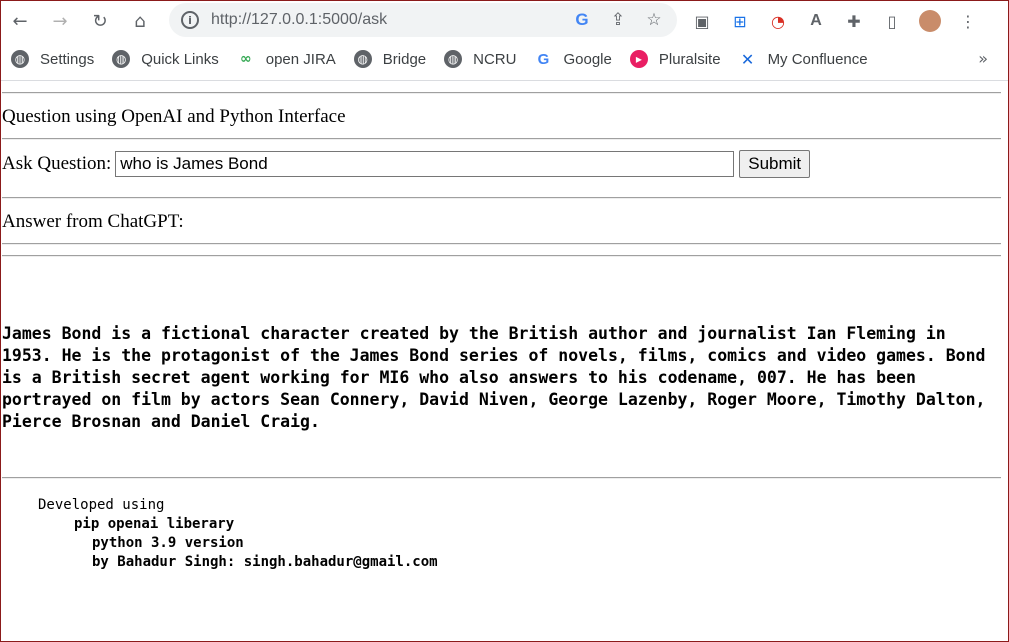  I want to click on bookmark-label: Settings, so click(67, 59).